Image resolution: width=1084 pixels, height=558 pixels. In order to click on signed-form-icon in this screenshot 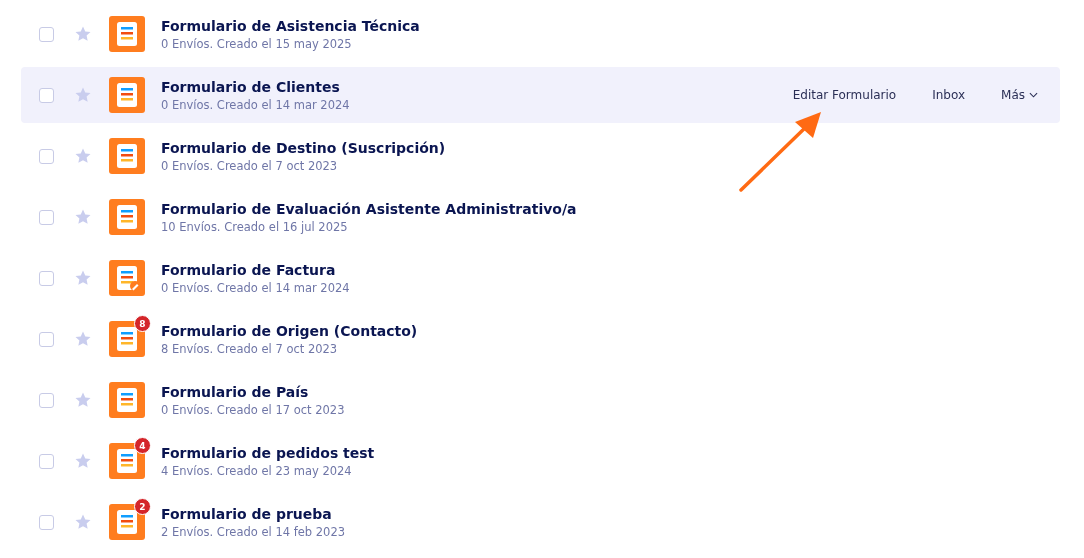, I will do `click(127, 278)`.